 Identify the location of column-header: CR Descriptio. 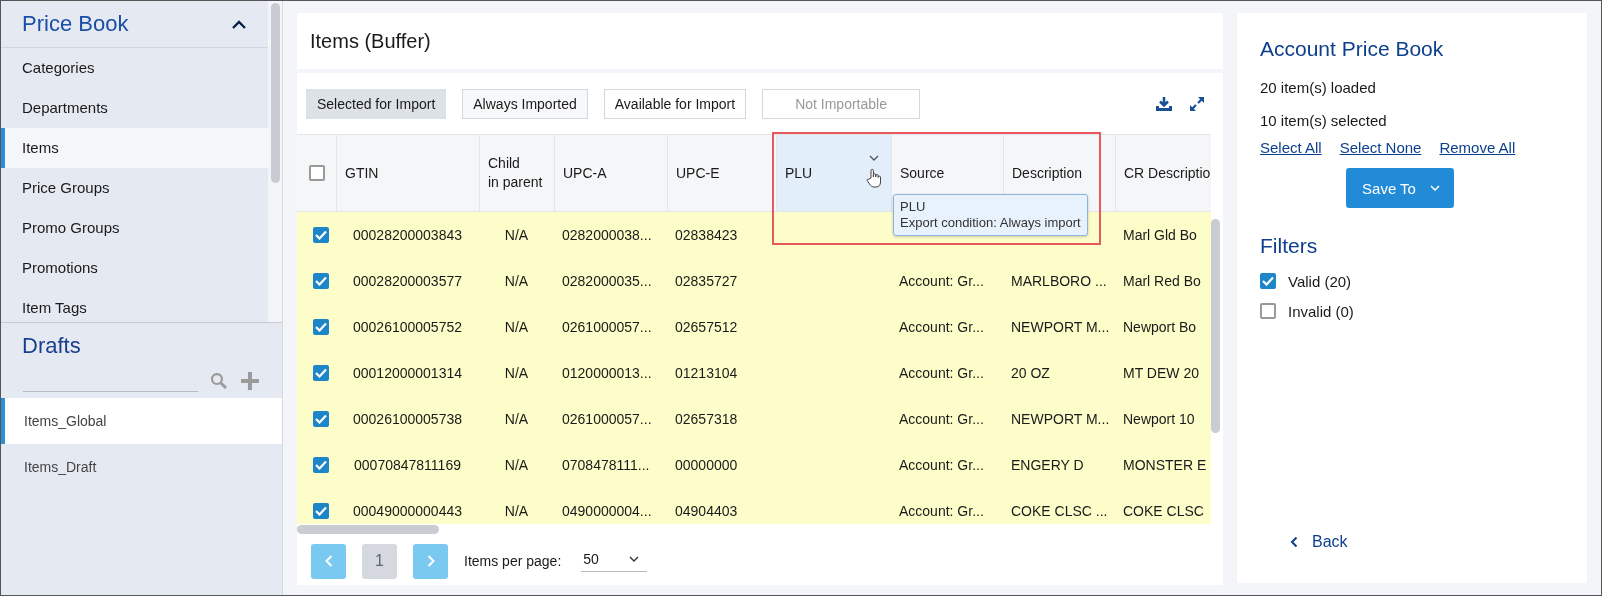
(1163, 173).